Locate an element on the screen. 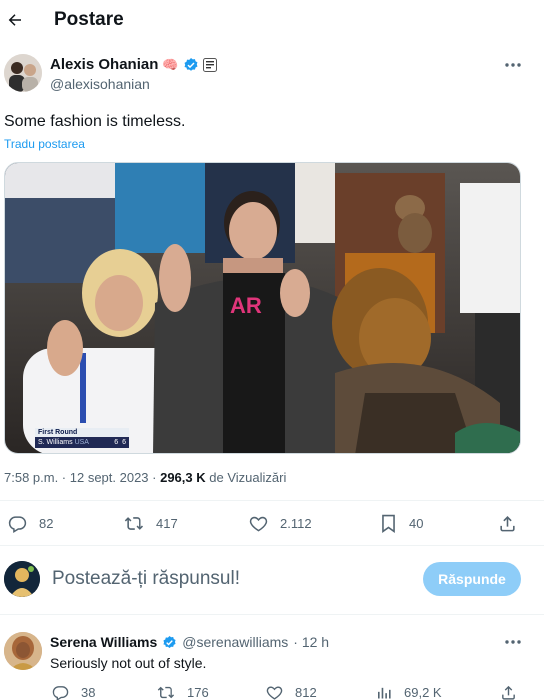 Image resolution: width=544 pixels, height=700 pixels. reply-text: Seriously not out of style. is located at coordinates (128, 663).